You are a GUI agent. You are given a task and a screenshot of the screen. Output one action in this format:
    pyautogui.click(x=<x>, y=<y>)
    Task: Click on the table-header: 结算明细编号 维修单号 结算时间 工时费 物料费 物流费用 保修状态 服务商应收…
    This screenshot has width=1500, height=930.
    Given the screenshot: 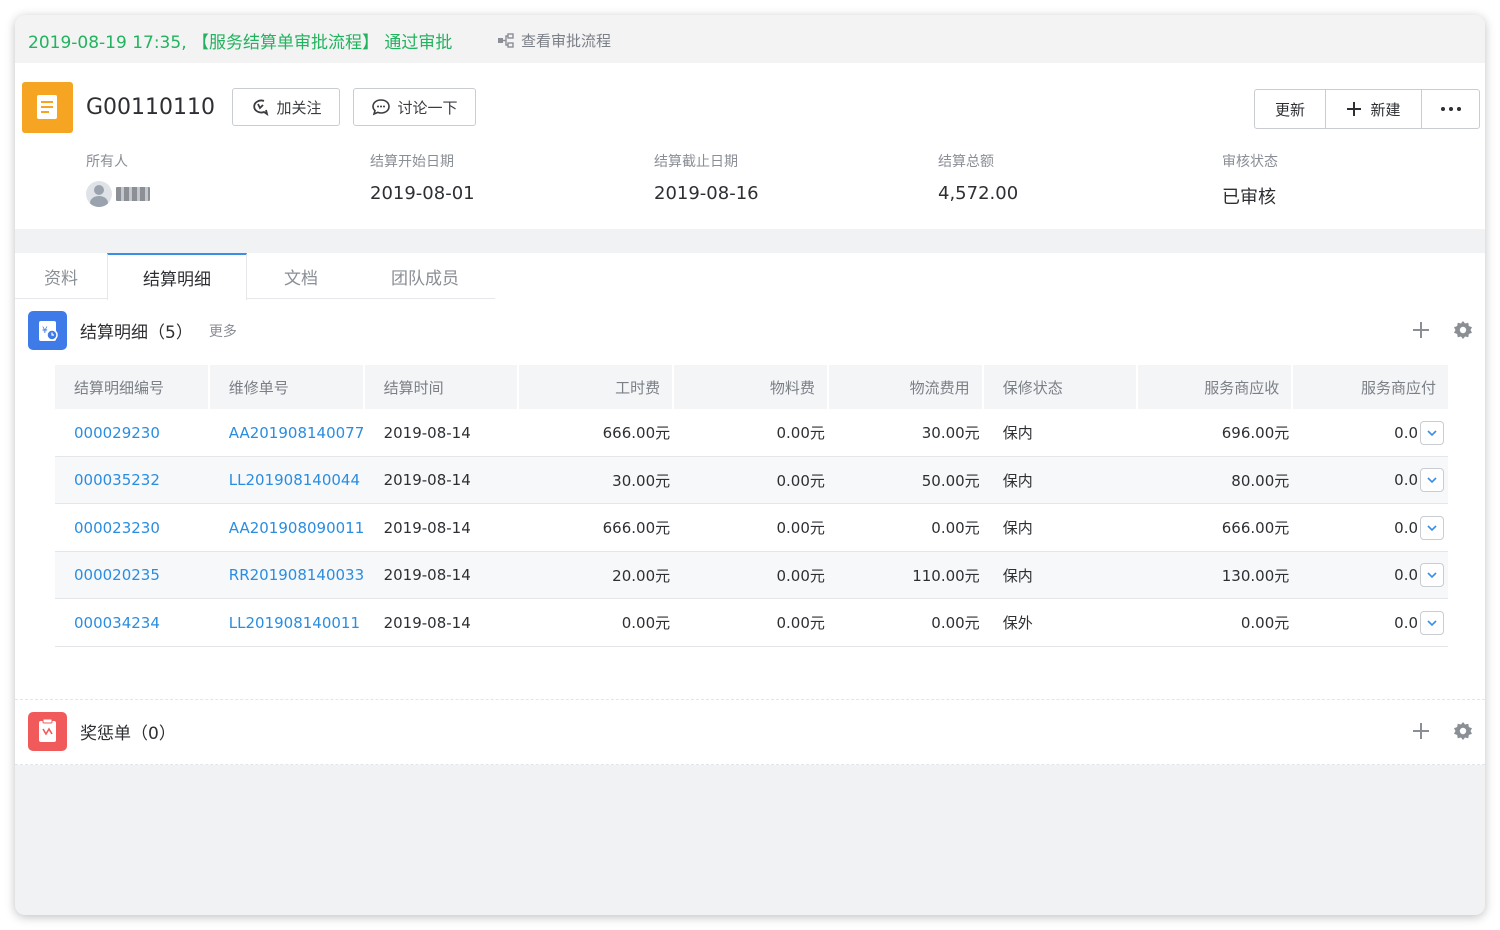 What is the action you would take?
    pyautogui.click(x=751, y=387)
    